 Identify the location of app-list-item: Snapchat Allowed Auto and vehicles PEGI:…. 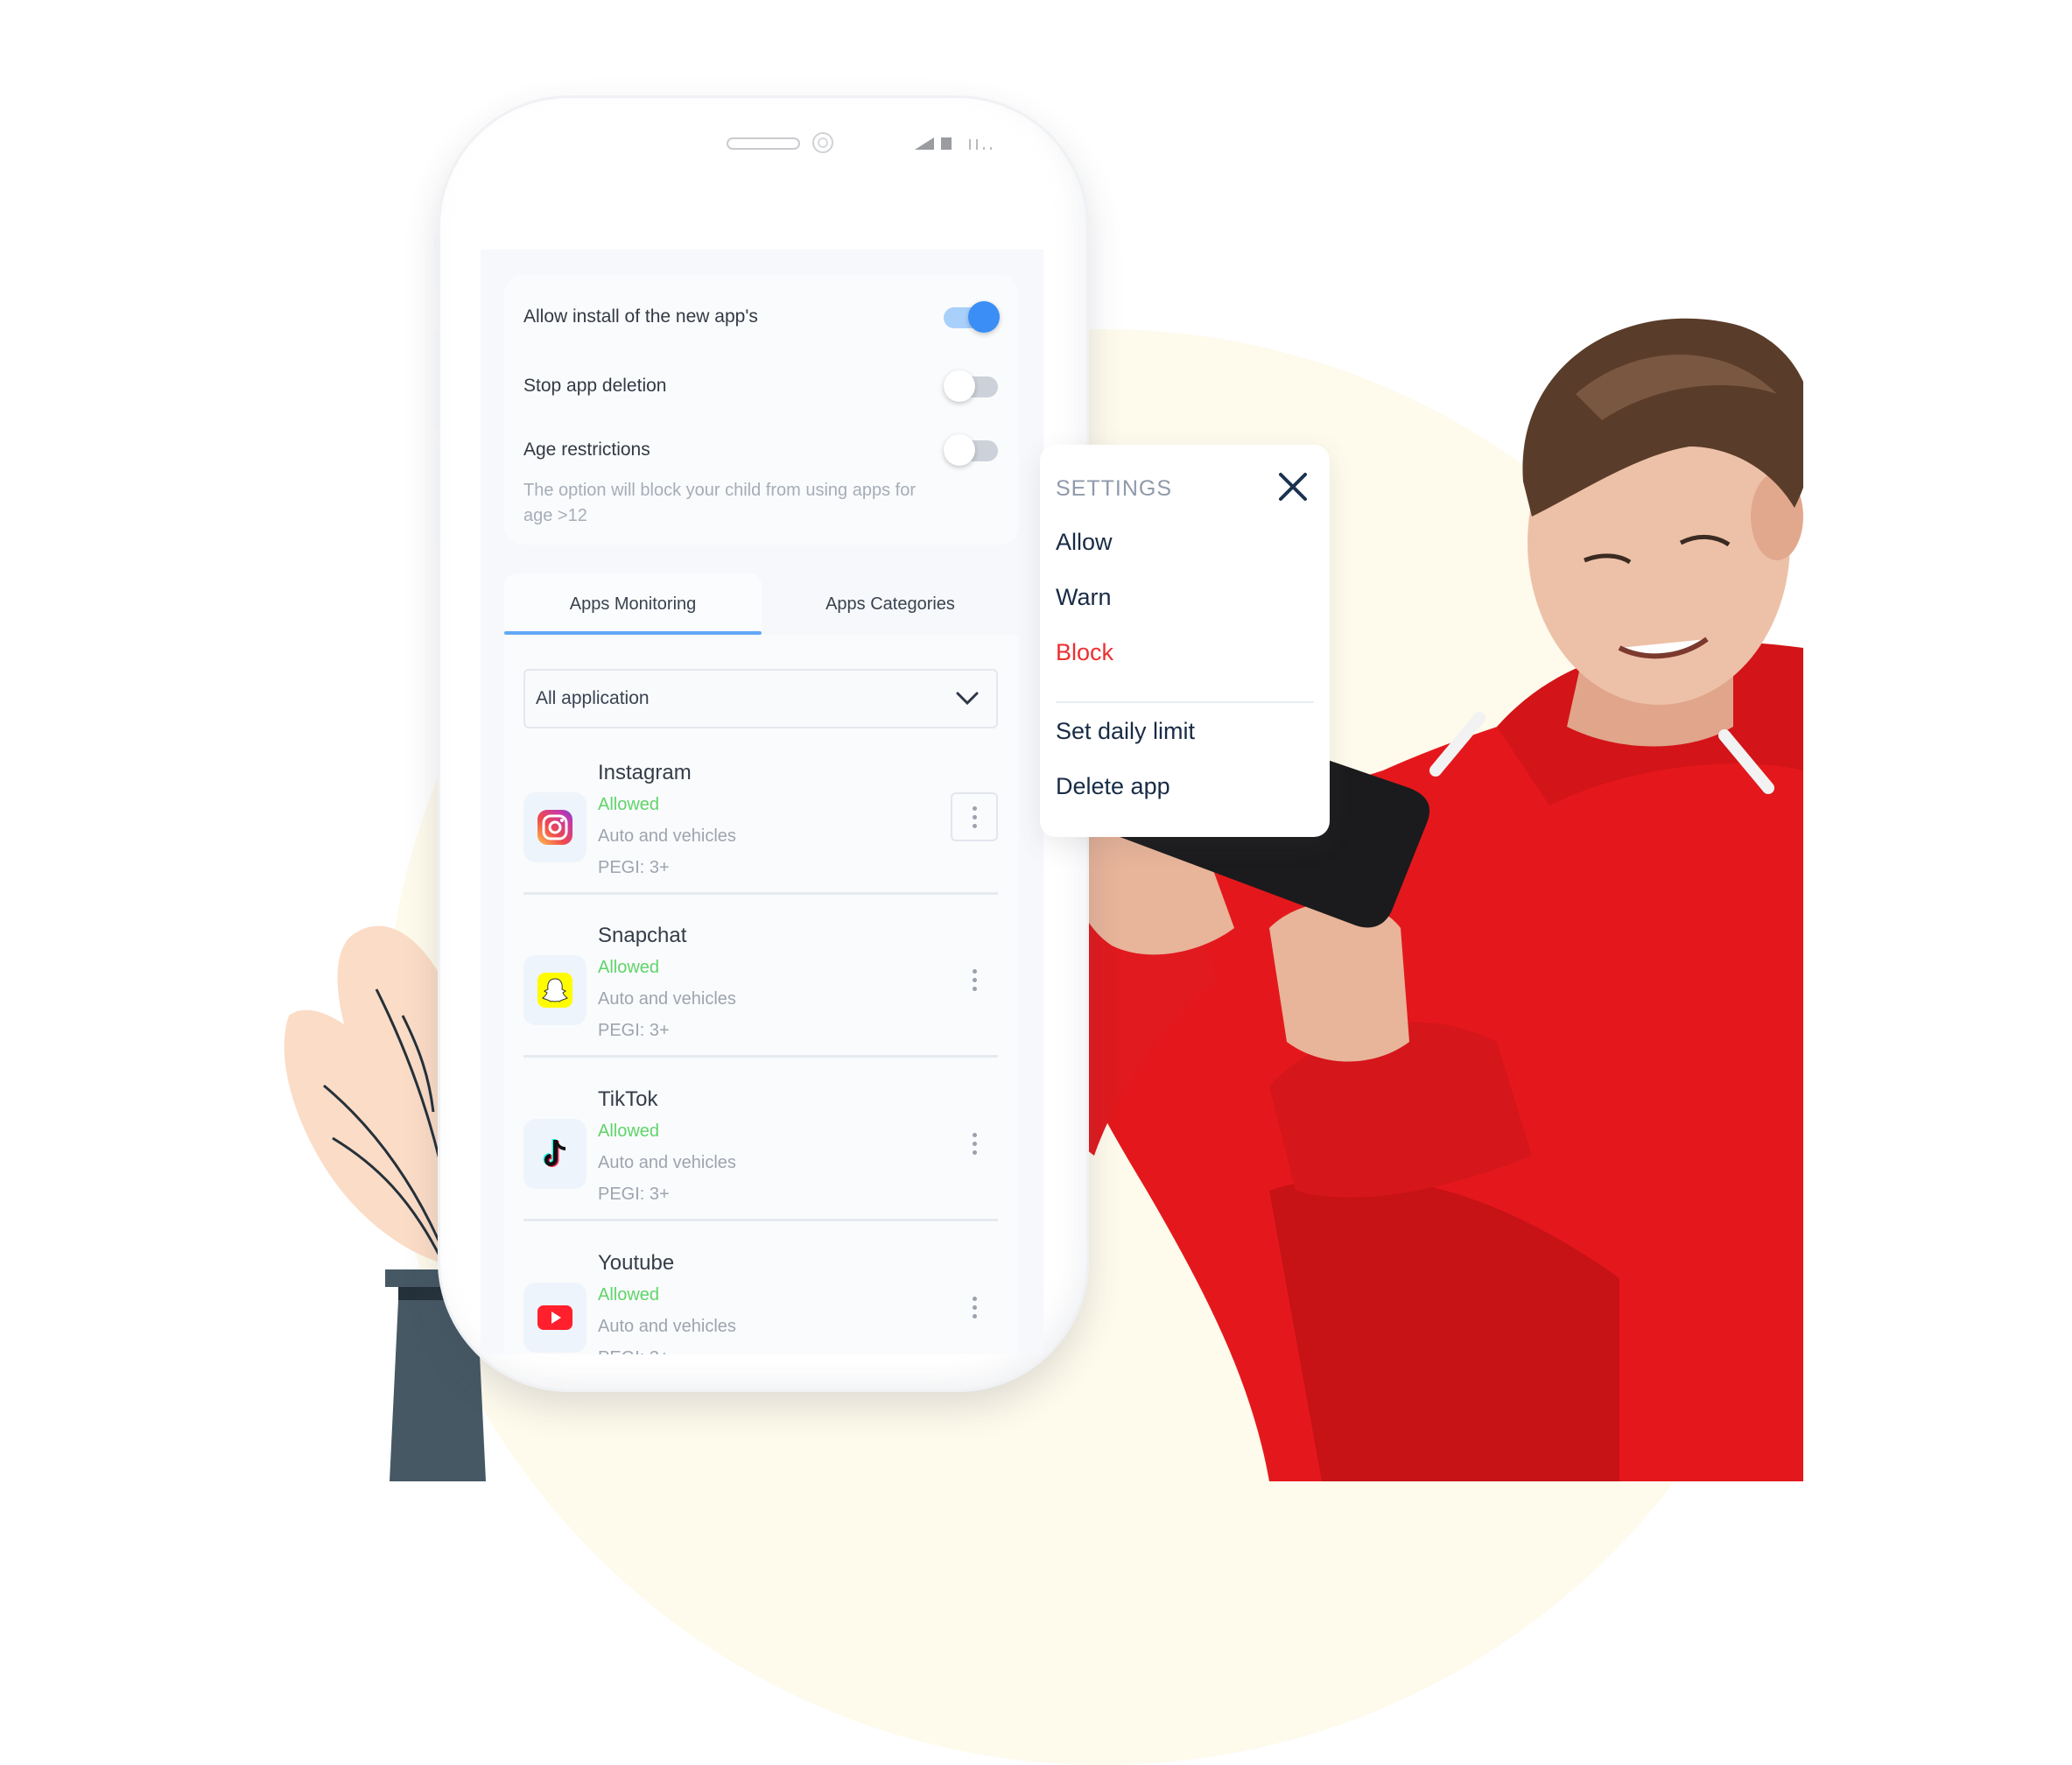
(761, 986).